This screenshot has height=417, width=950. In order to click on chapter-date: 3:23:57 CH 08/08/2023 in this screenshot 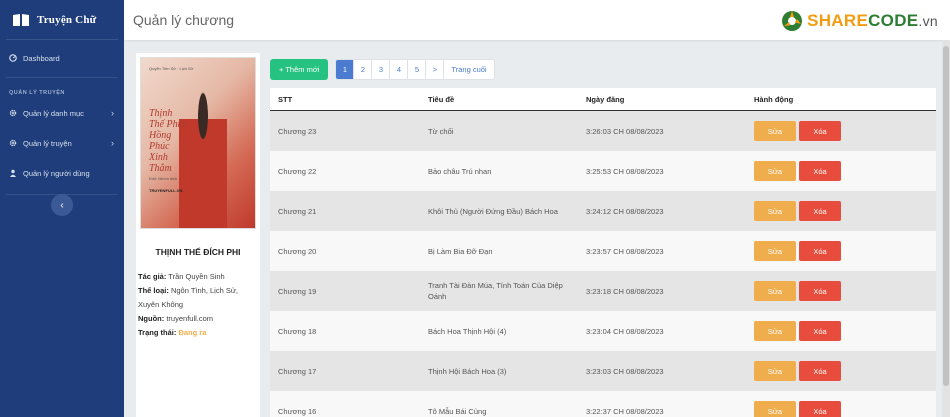, I will do `click(625, 251)`.